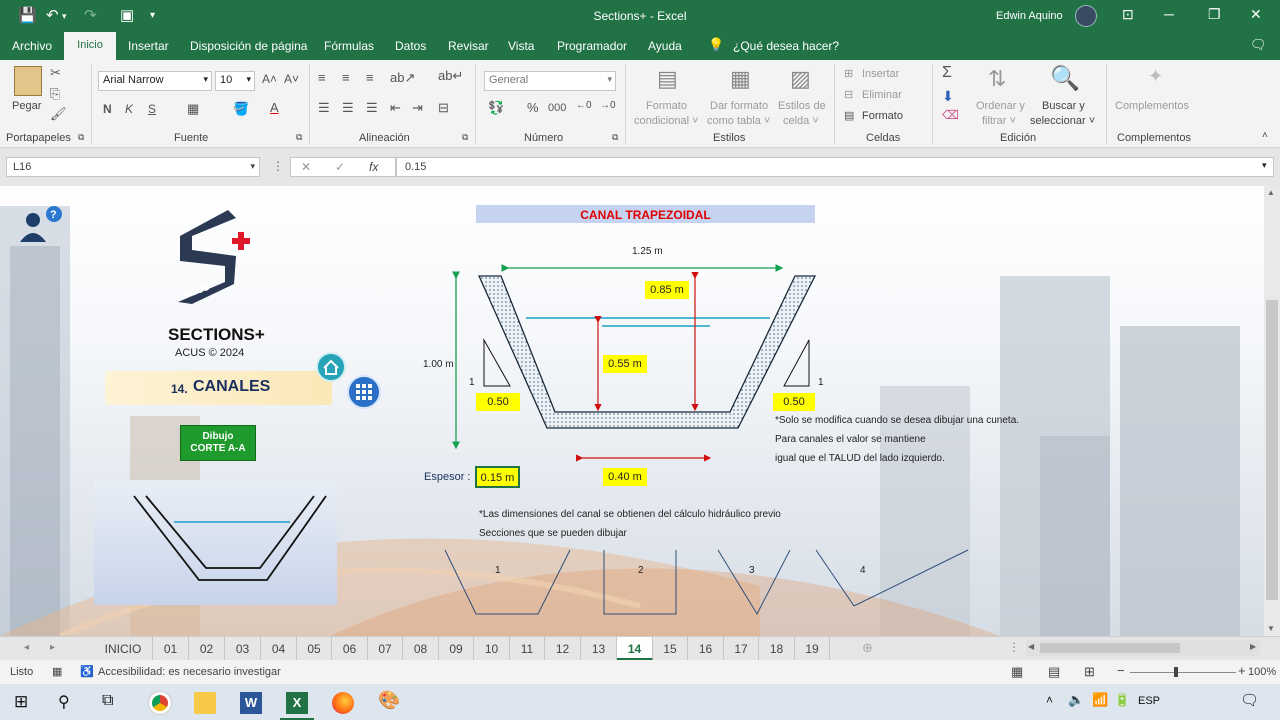 The height and width of the screenshot is (720, 1280). What do you see at coordinates (372, 108) in the screenshot?
I see `align-right-icon: ☰` at bounding box center [372, 108].